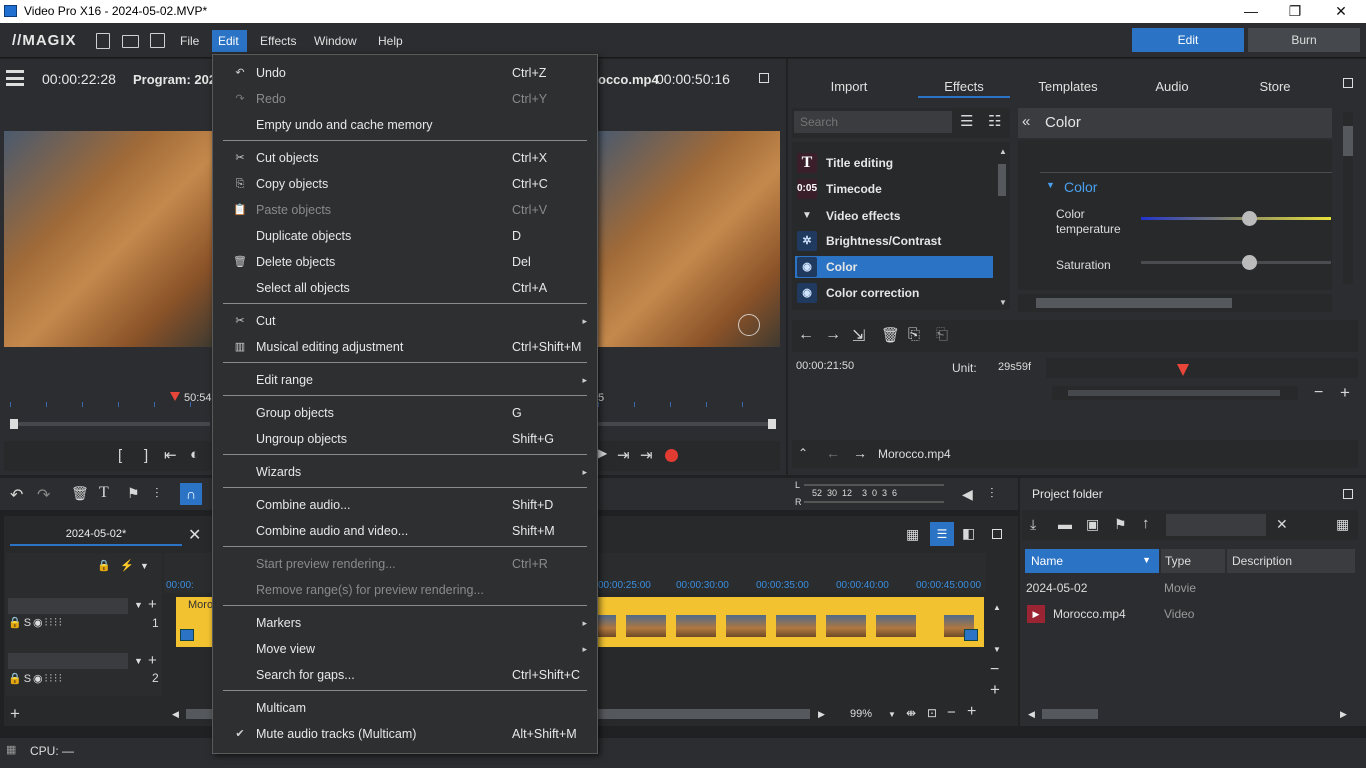  Describe the element at coordinates (104, 565) in the screenshot. I see `lock-all-icon: 🔒` at that location.